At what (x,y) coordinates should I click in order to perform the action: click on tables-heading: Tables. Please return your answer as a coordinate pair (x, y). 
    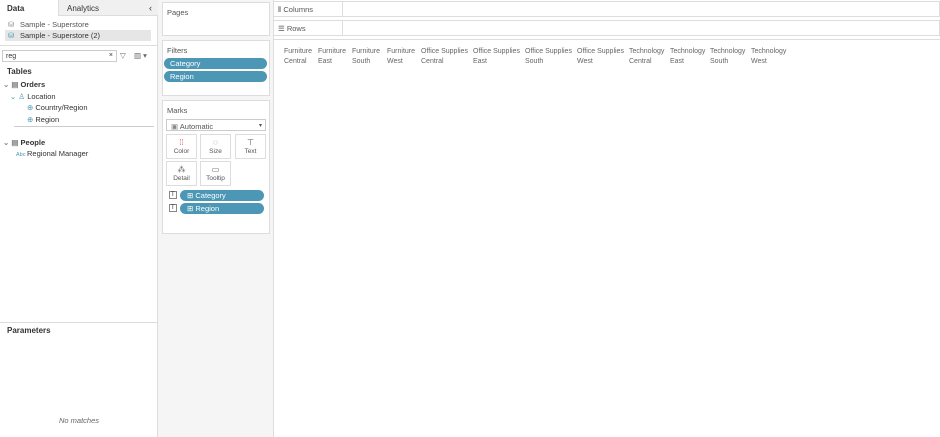
    Looking at the image, I should click on (19, 71).